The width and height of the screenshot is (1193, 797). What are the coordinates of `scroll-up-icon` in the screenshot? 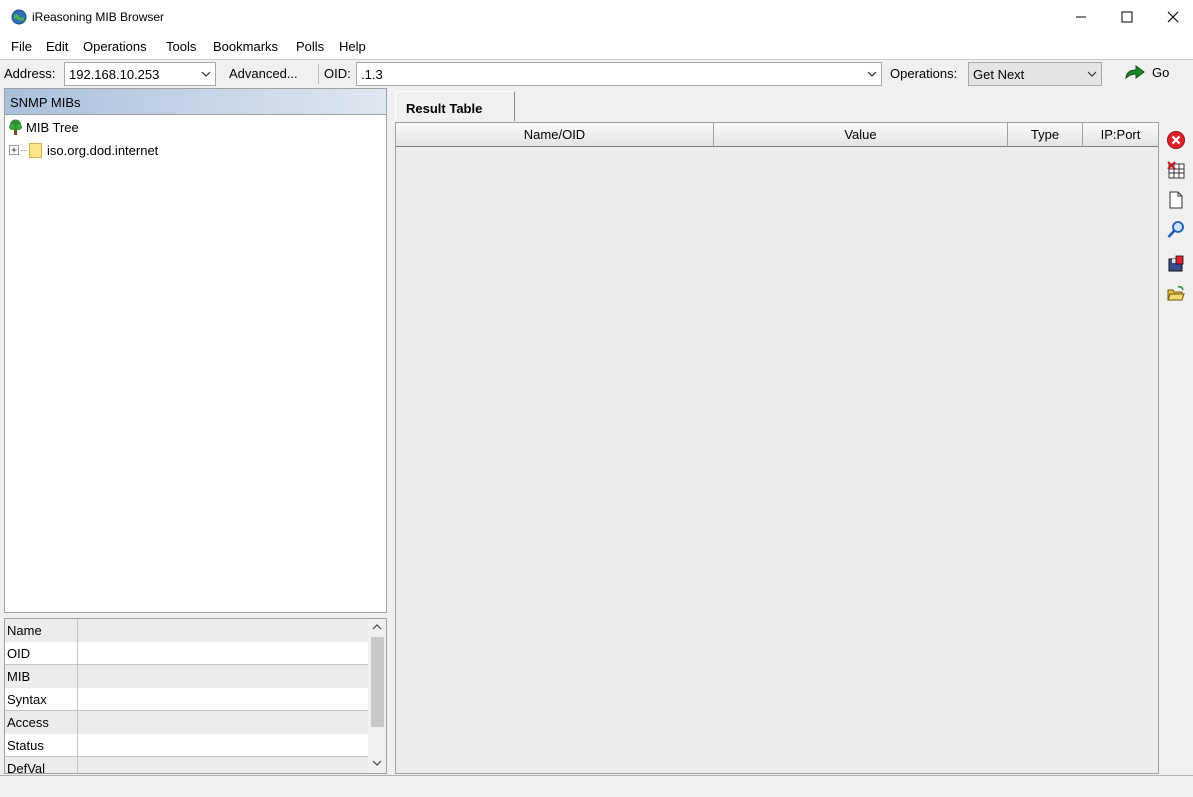 It's located at (377, 627).